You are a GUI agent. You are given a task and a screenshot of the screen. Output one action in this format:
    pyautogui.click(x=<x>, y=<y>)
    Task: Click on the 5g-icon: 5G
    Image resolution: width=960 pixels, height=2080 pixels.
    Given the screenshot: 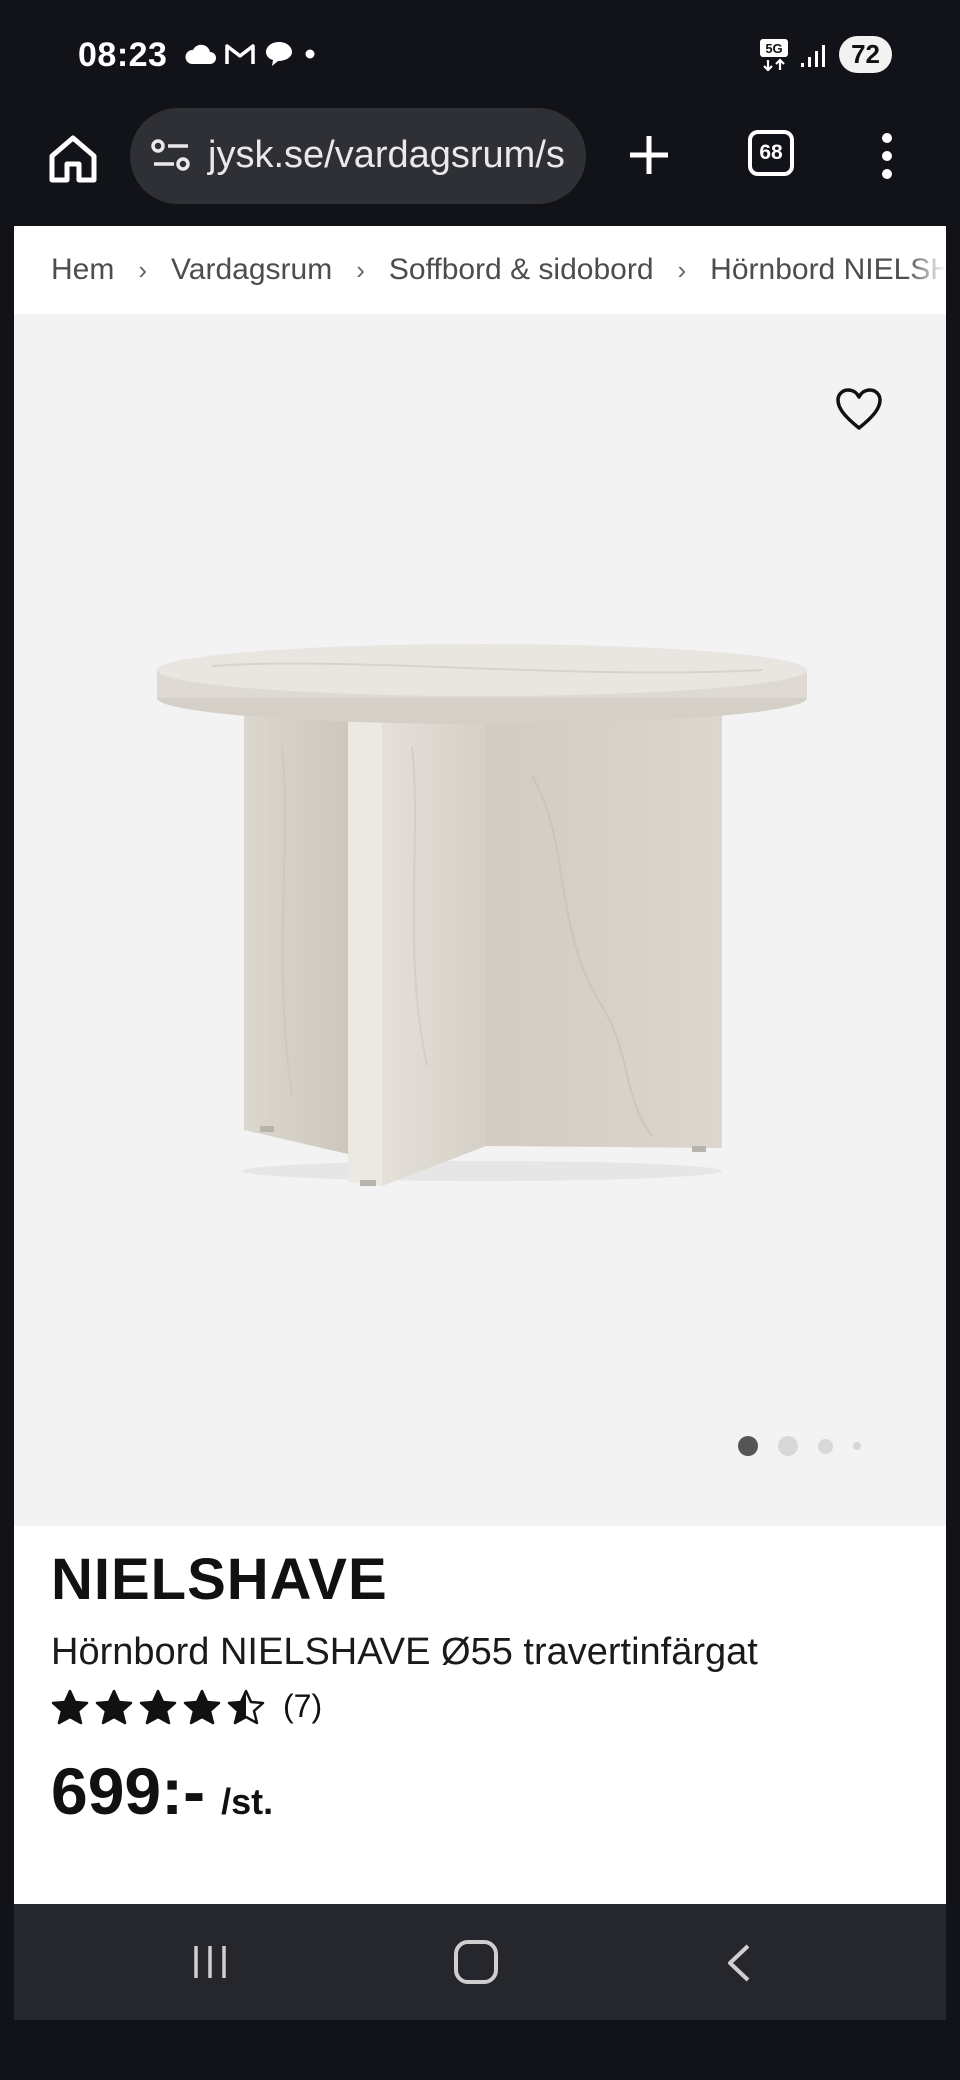 What is the action you would take?
    pyautogui.click(x=774, y=55)
    